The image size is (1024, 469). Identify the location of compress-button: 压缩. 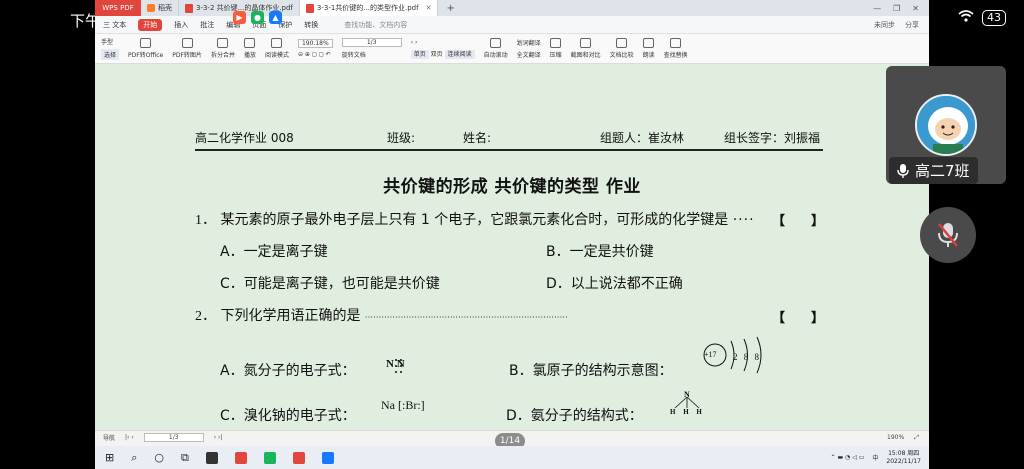
(556, 48).